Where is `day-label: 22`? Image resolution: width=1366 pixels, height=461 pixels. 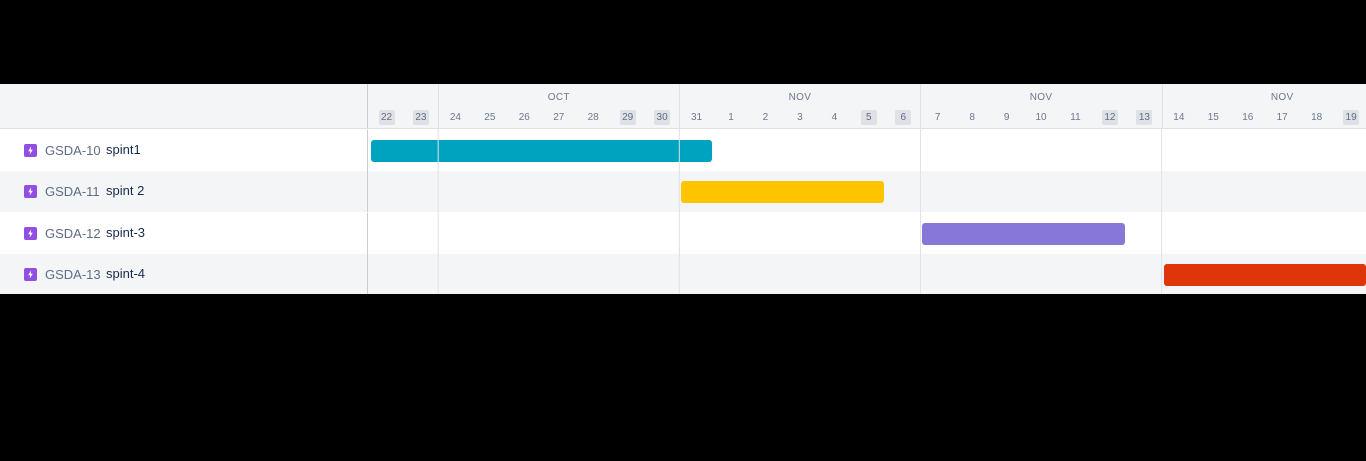 day-label: 22 is located at coordinates (386, 117).